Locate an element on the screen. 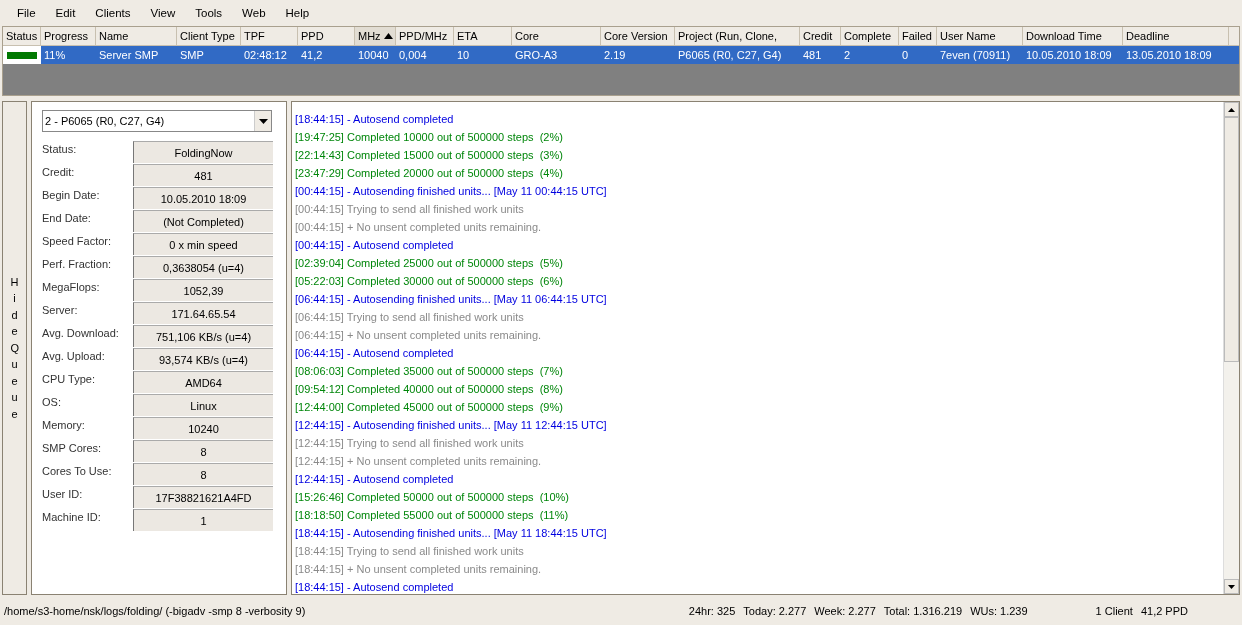 This screenshot has height=625, width=1242. field-label: Avg. Upload: is located at coordinates (74, 355).